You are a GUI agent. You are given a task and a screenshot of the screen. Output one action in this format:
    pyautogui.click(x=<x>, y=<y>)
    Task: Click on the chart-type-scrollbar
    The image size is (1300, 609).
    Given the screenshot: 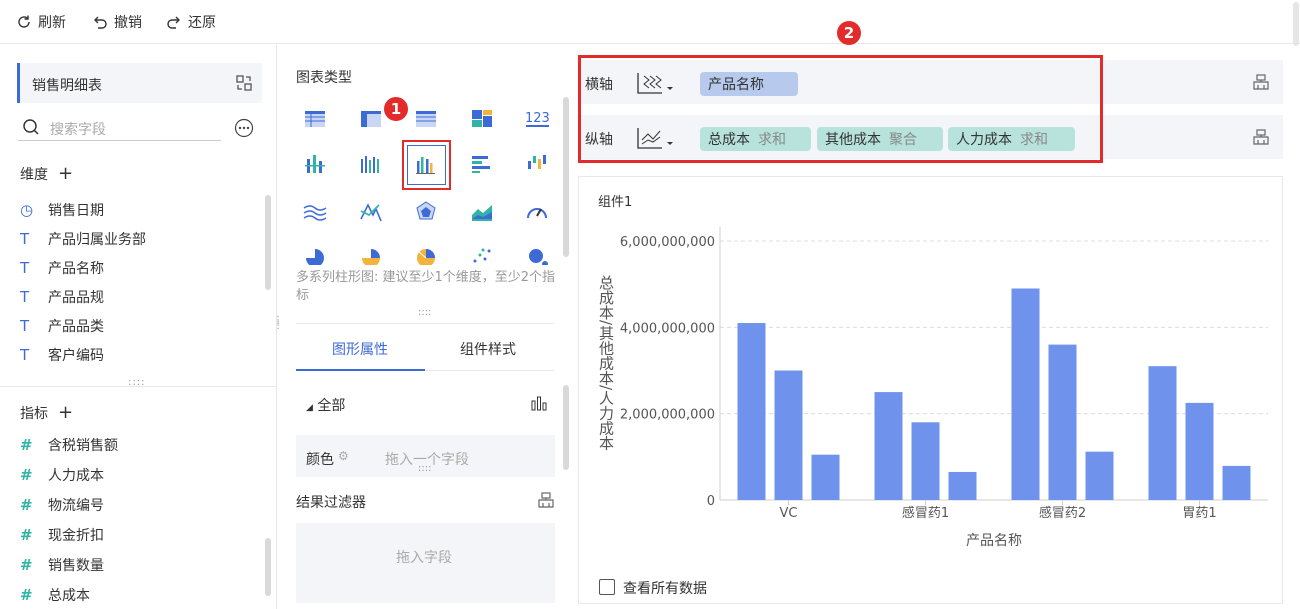 What is the action you would take?
    pyautogui.click(x=566, y=177)
    